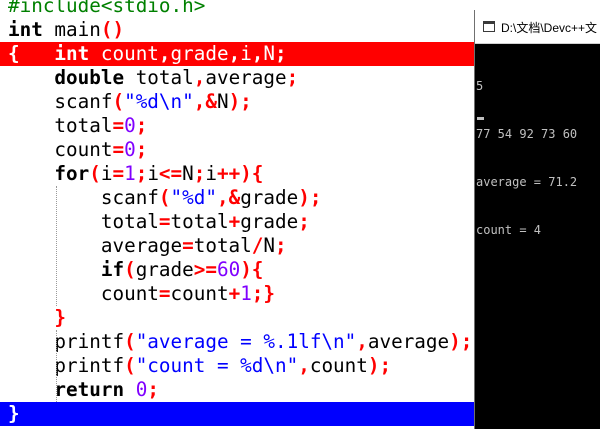 This screenshot has height=429, width=600. I want to click on keyword: if, so click(66, 269).